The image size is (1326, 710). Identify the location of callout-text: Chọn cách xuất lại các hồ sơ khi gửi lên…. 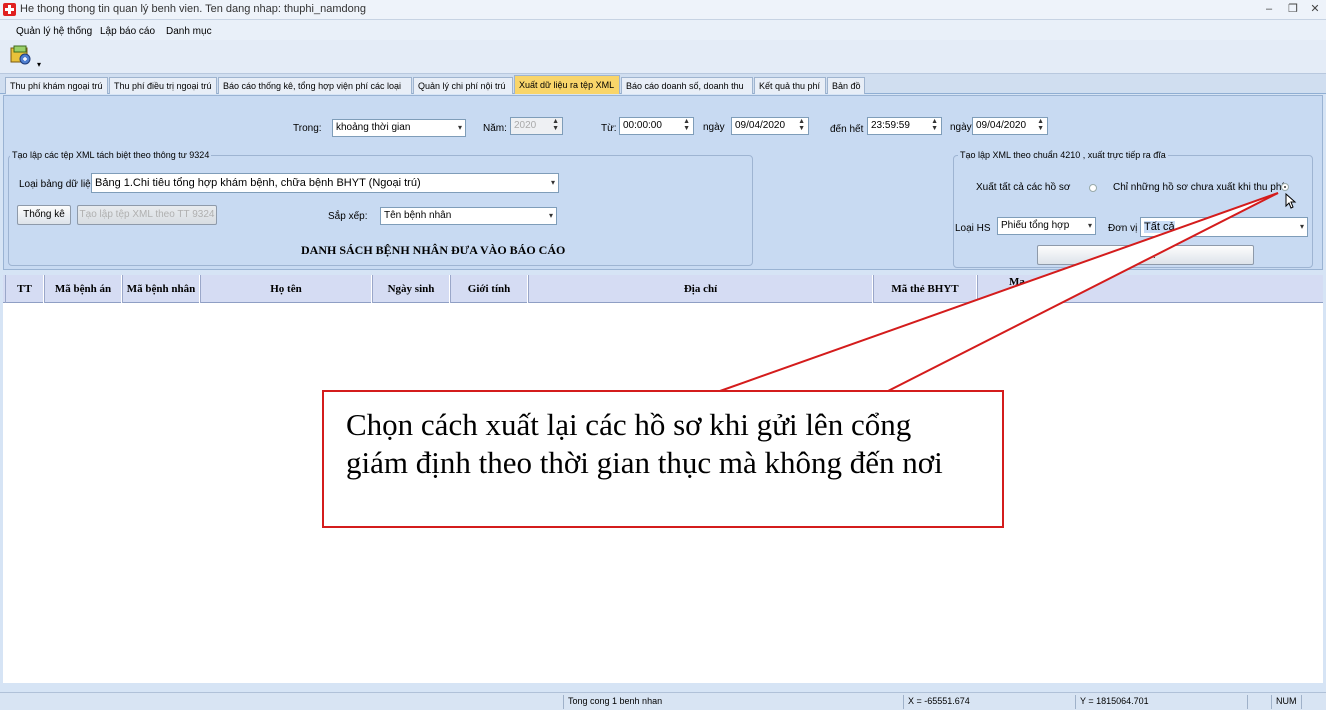
(644, 443).